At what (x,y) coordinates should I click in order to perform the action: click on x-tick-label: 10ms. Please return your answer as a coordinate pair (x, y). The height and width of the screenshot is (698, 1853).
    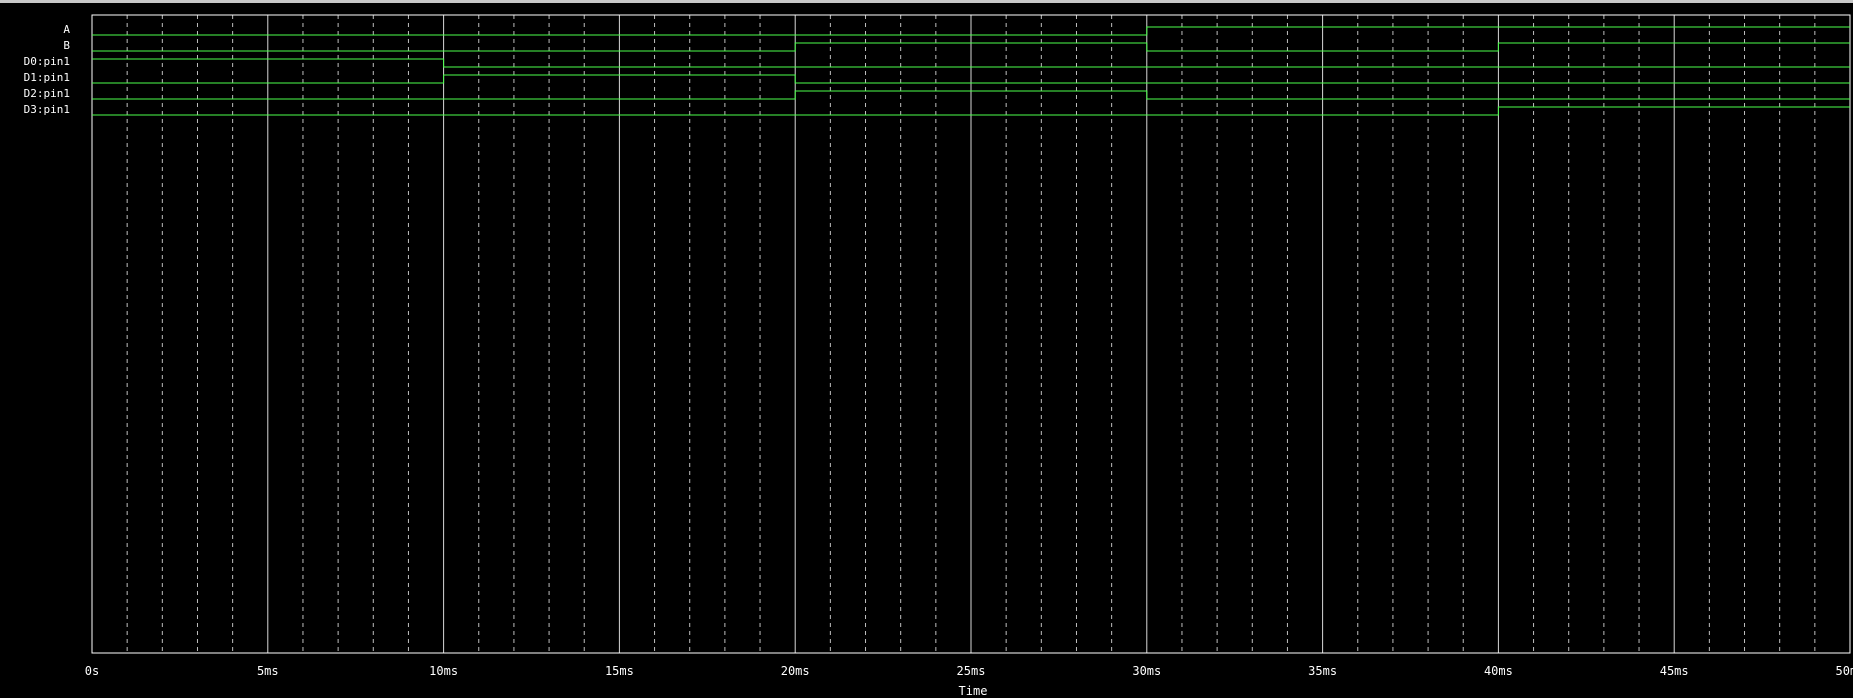
    Looking at the image, I should click on (443, 671).